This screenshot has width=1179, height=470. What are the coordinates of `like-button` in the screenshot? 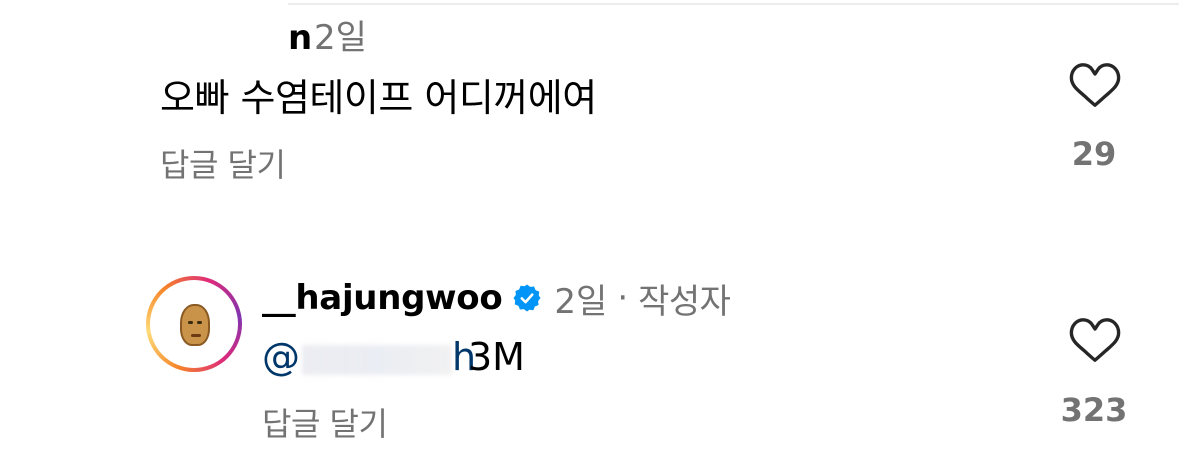 It's located at (1095, 85).